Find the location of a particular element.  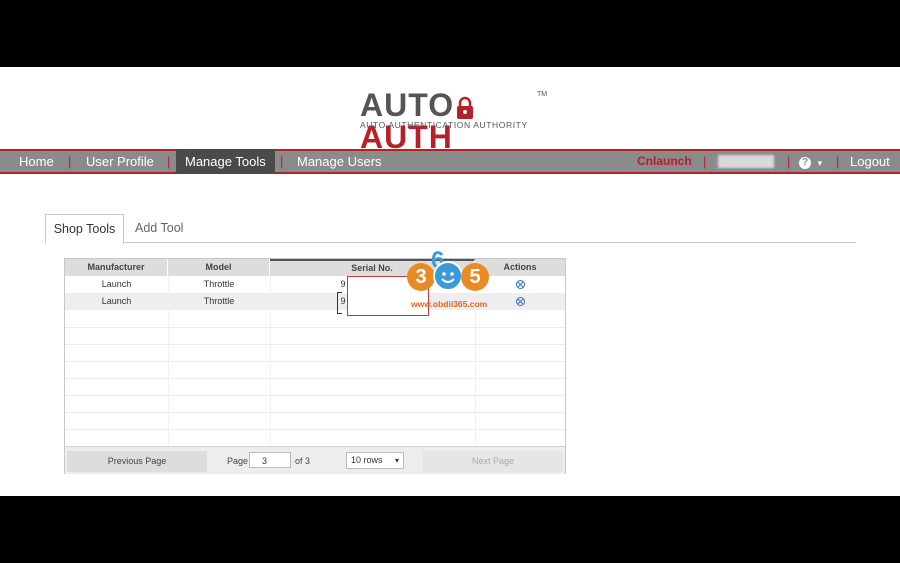

watermark-digit-5: 5 is located at coordinates (475, 277).